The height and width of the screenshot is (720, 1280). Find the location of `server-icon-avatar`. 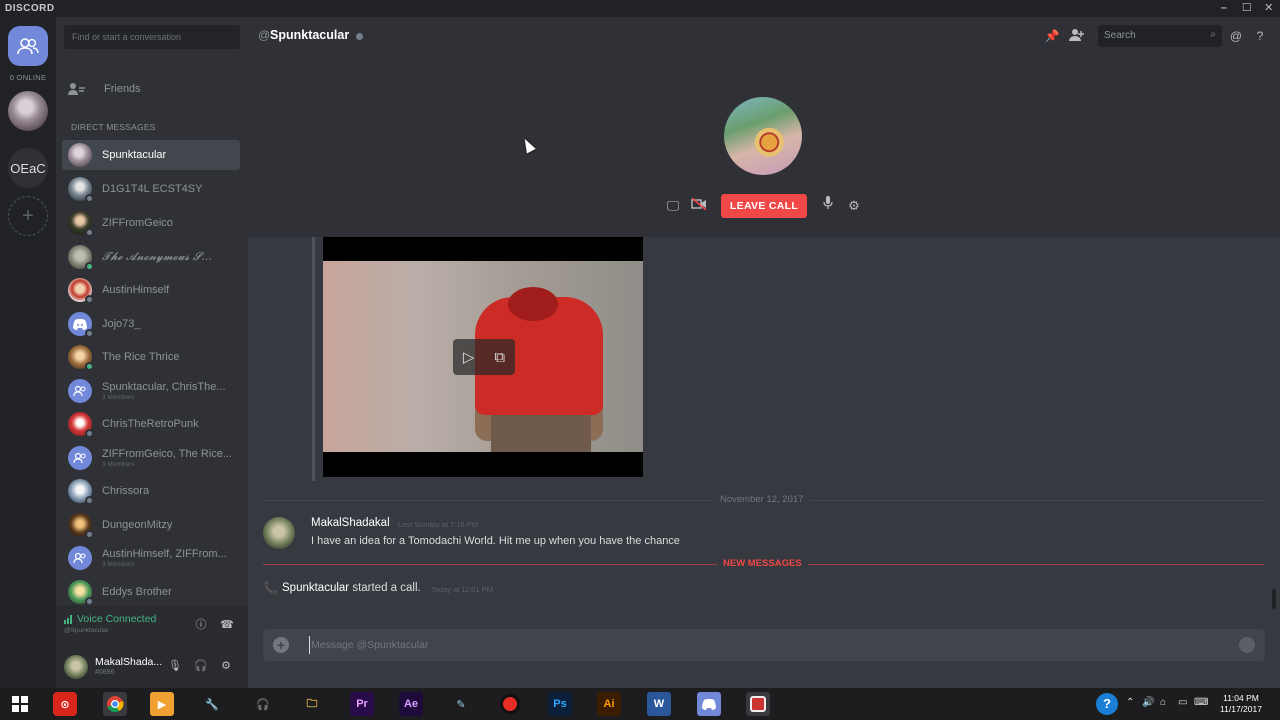

server-icon-avatar is located at coordinates (28, 111).